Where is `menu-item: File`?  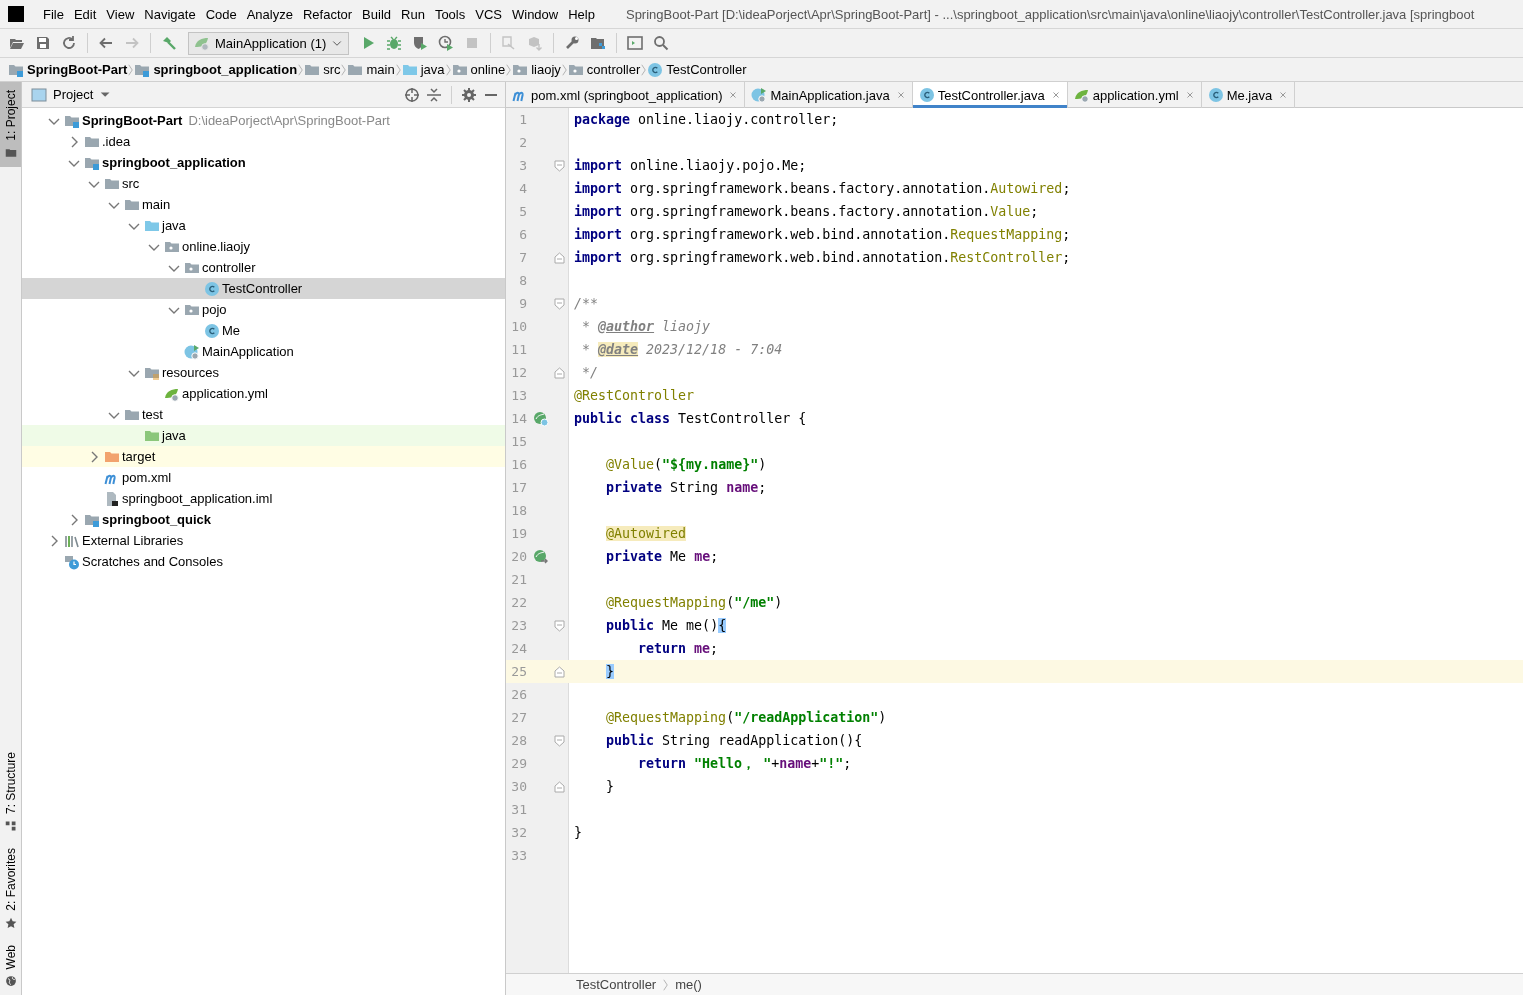
menu-item: File is located at coordinates (53, 14).